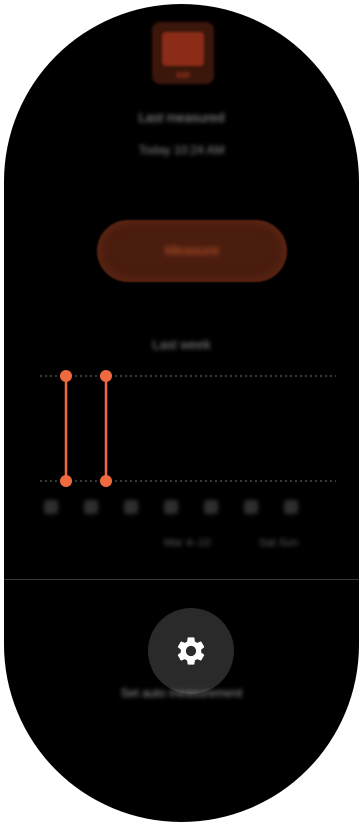 This screenshot has width=363, height=826. What do you see at coordinates (181, 117) in the screenshot?
I see `last-measured-label: Last measured` at bounding box center [181, 117].